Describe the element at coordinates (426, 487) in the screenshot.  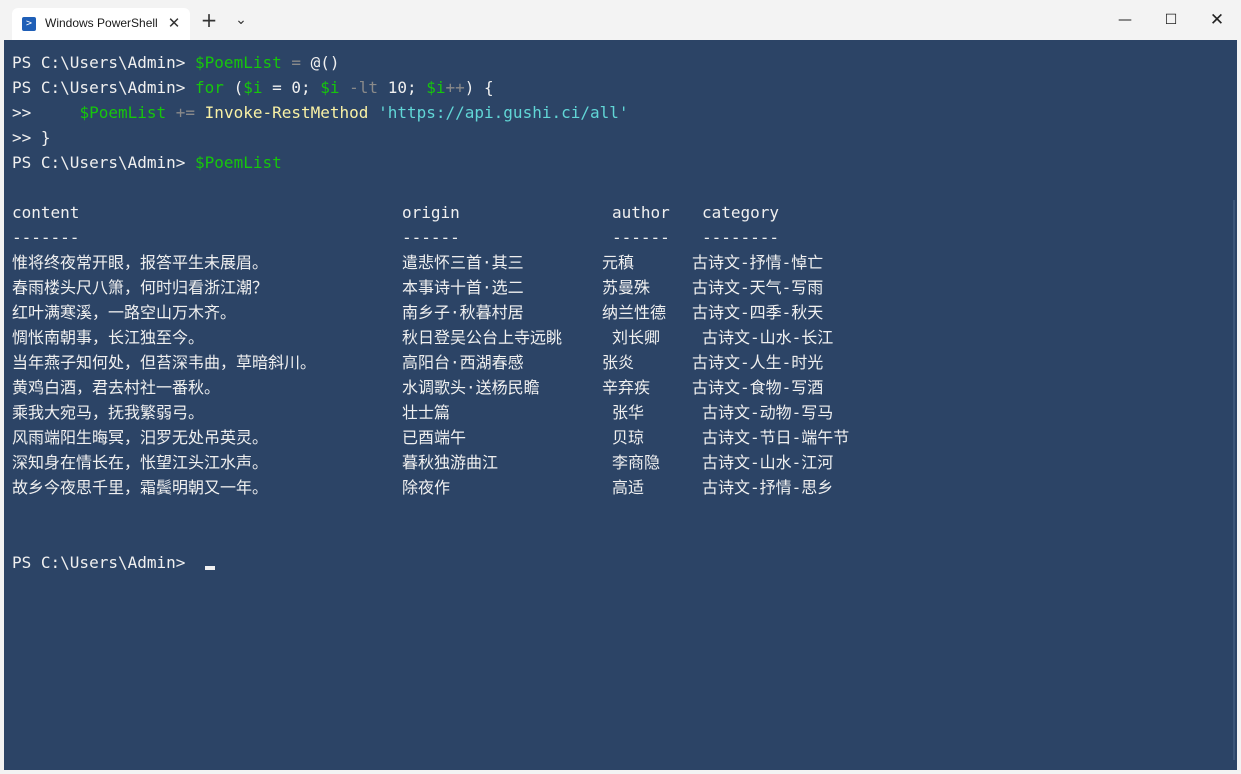
I see `cell-origin: 除夜作` at that location.